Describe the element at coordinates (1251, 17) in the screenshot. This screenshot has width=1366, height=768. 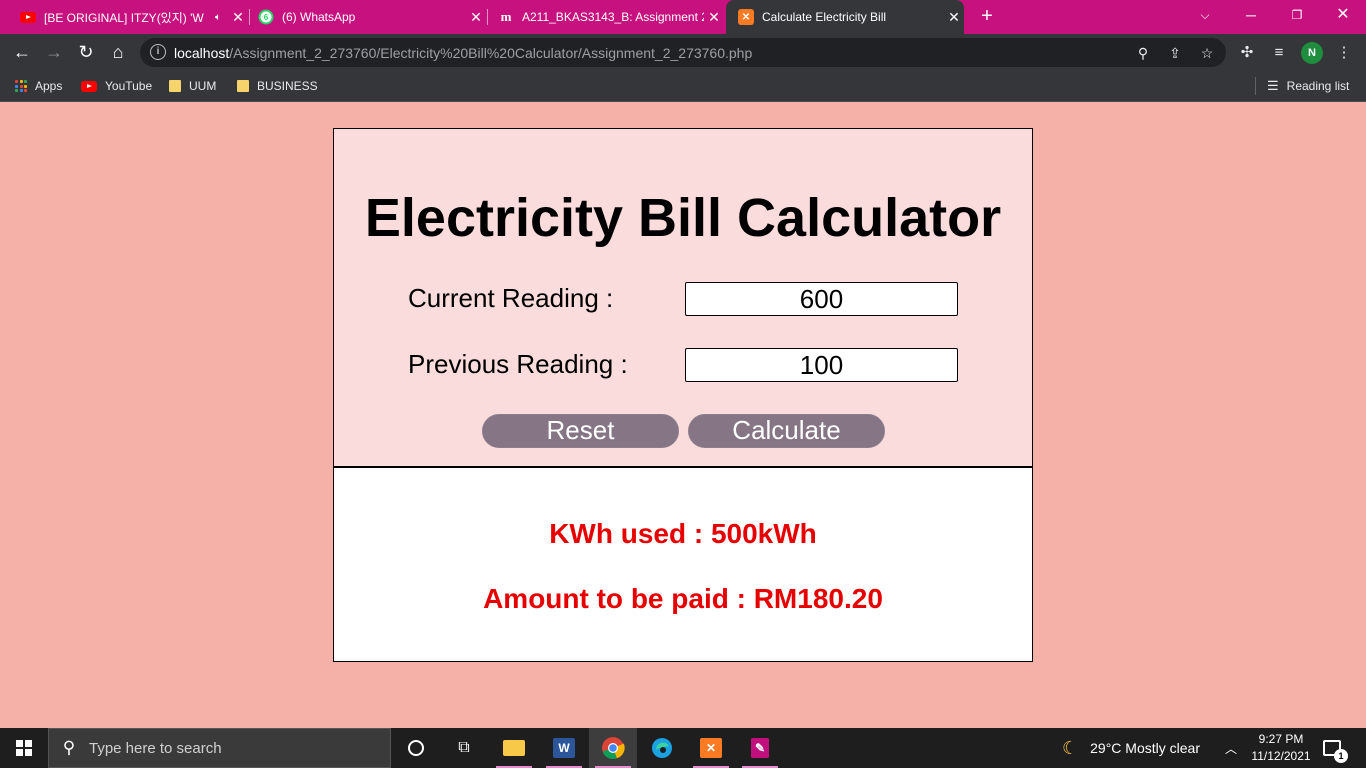
I see `minimize-button: ─` at that location.